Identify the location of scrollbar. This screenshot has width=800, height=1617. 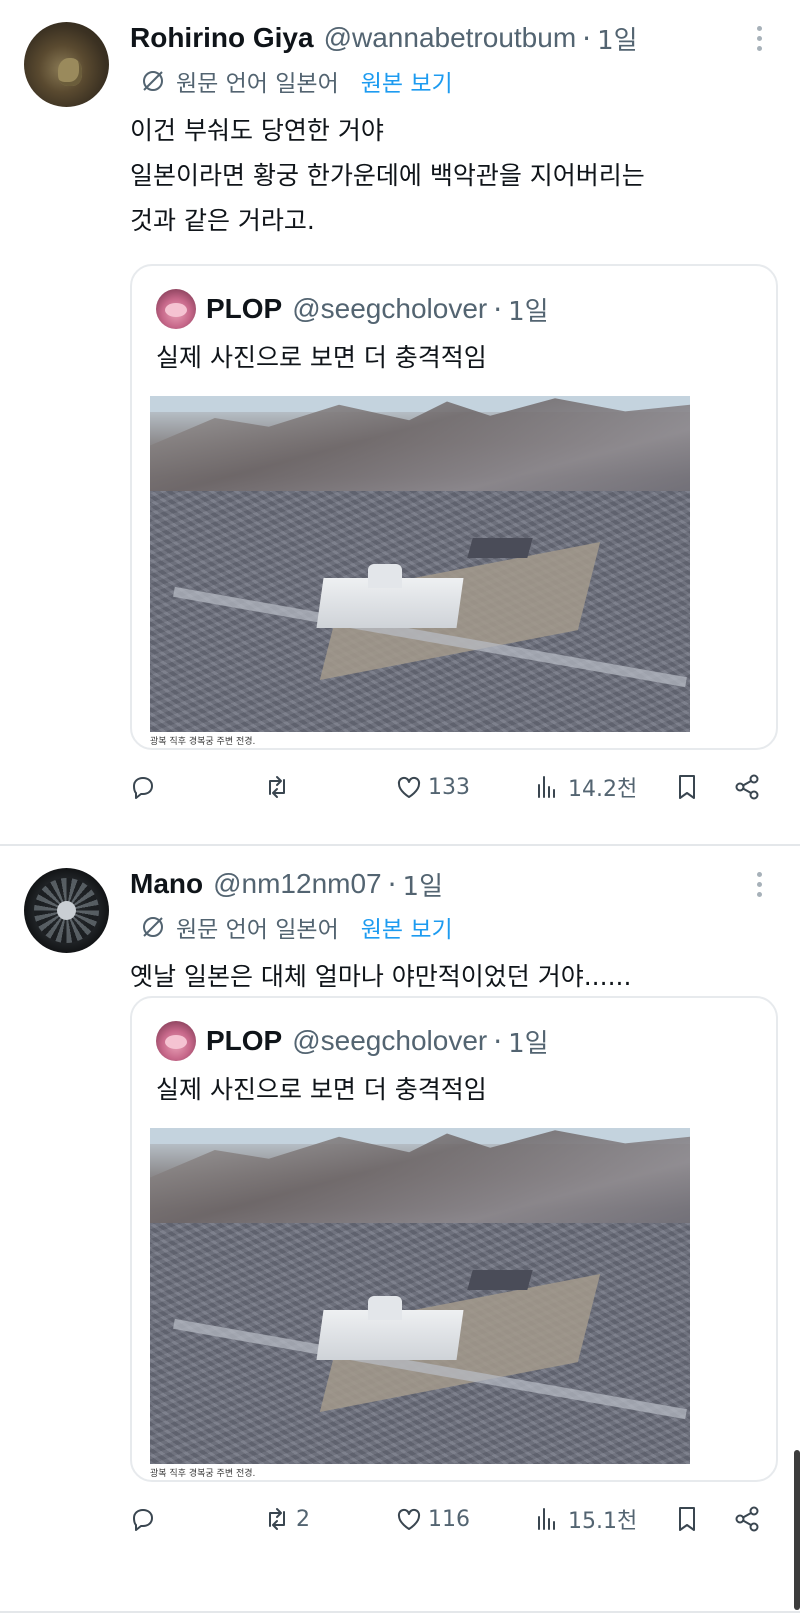
(797, 1530).